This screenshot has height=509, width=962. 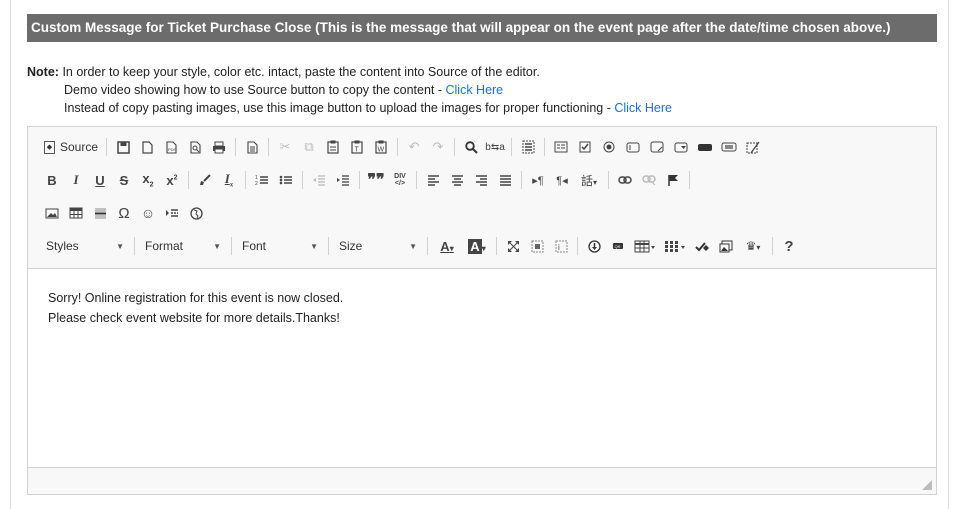 I want to click on undo-icon: ↶, so click(x=414, y=146).